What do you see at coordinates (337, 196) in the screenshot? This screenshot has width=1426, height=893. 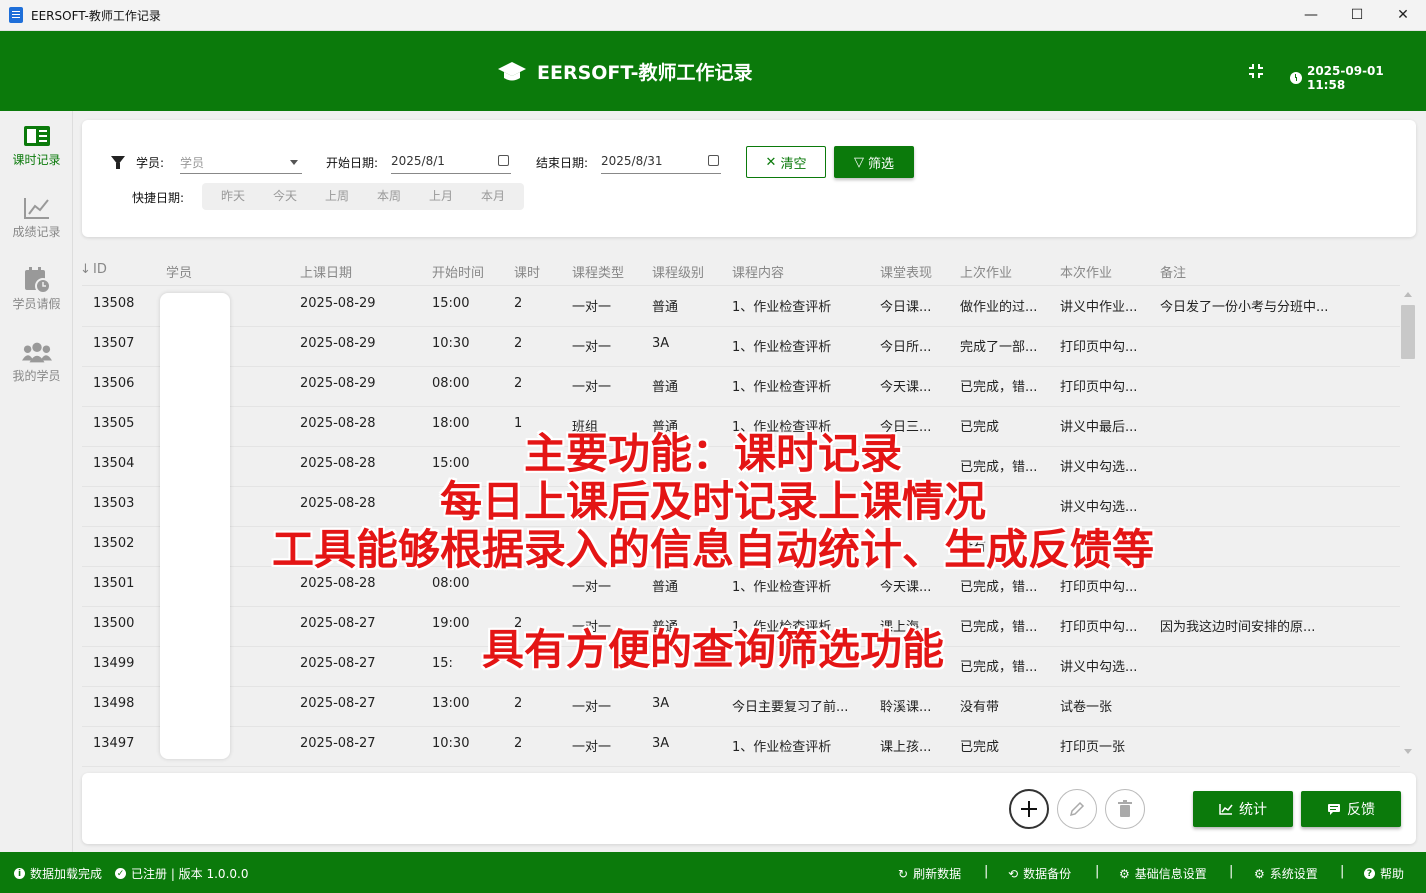 I see `quick-last-week: 上周` at bounding box center [337, 196].